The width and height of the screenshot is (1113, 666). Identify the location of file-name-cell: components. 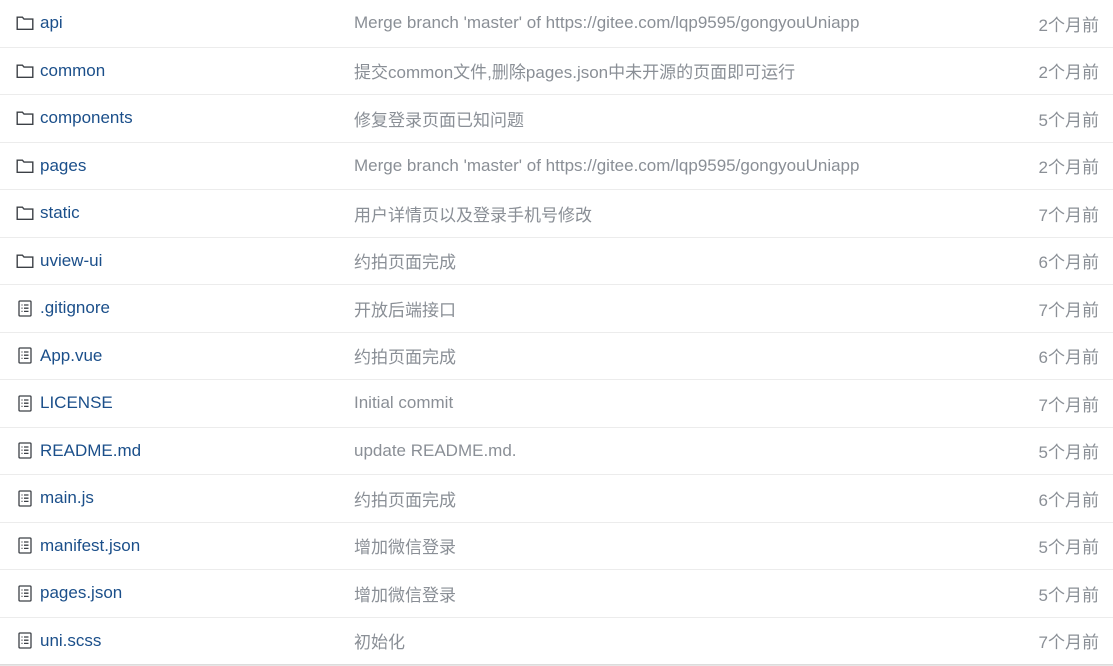
(74, 118).